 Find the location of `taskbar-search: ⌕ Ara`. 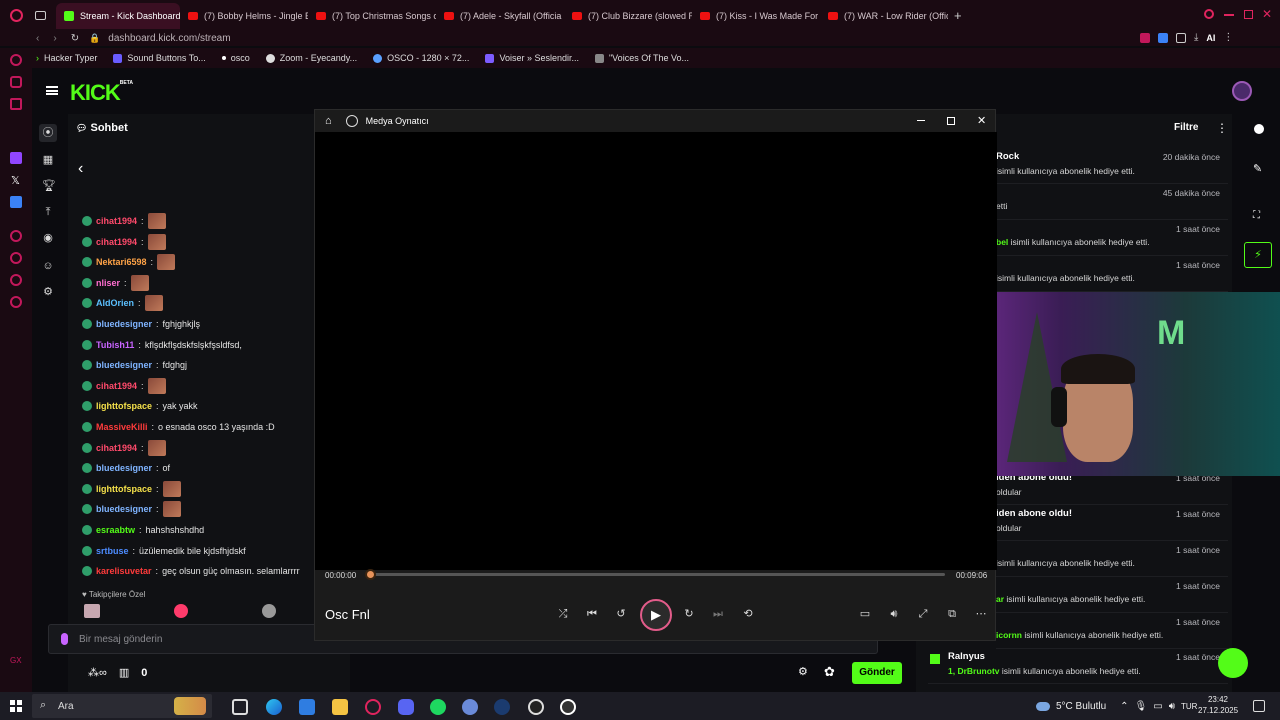

taskbar-search: ⌕ Ara is located at coordinates (122, 706).